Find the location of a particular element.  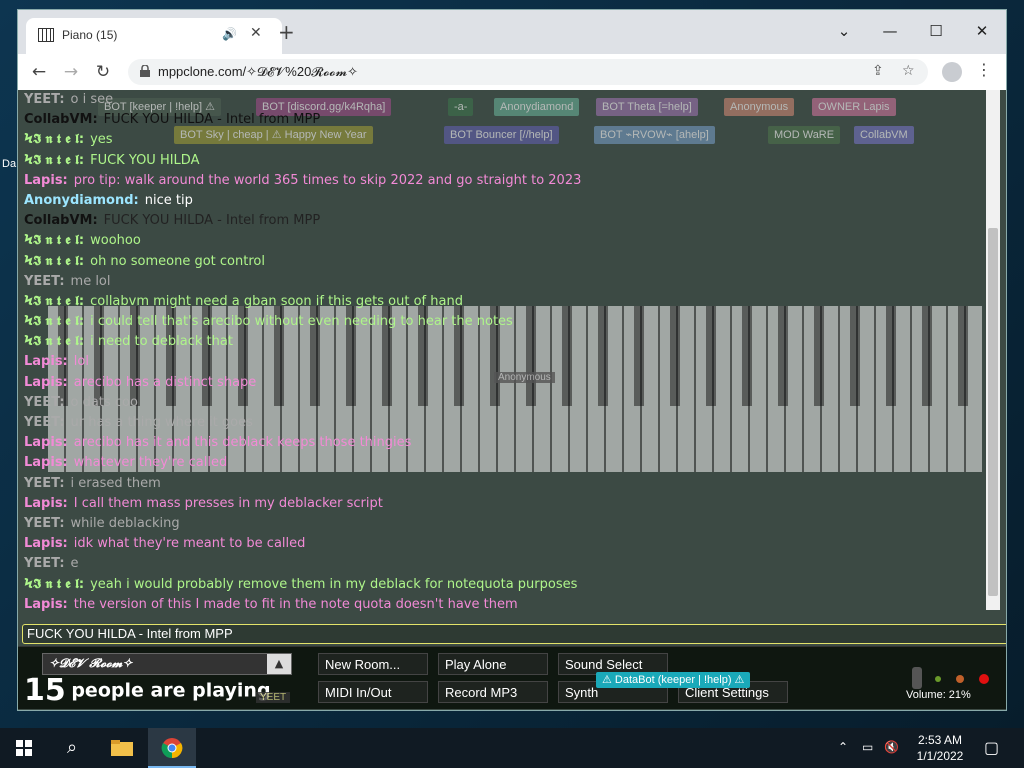

maximize-button: ☐ is located at coordinates (936, 31).